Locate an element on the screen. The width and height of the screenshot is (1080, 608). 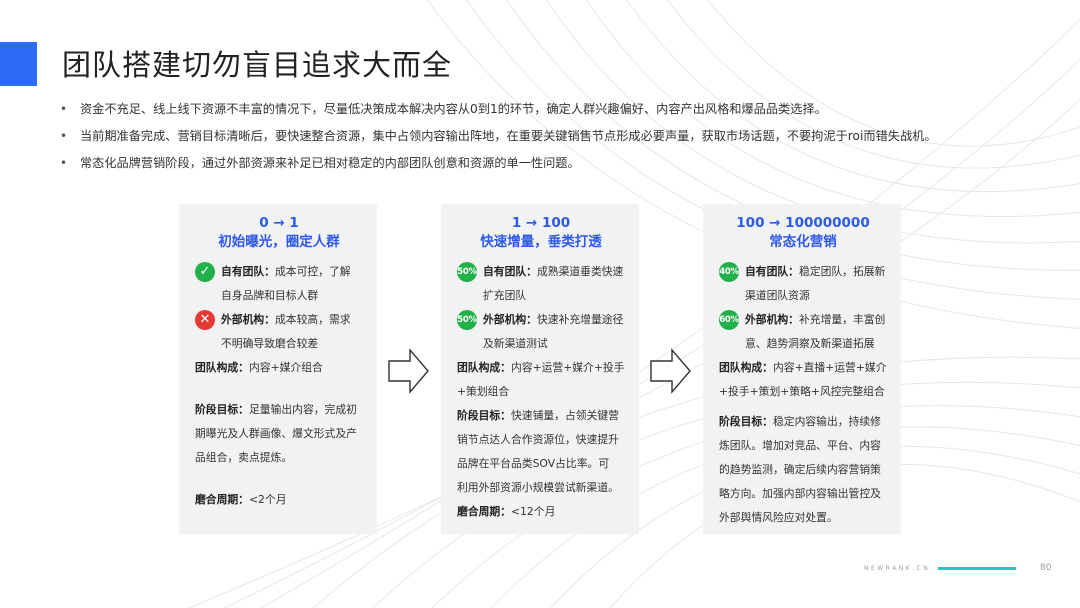
stage-phase: 初始曝光，圈定人群 is located at coordinates (279, 242).